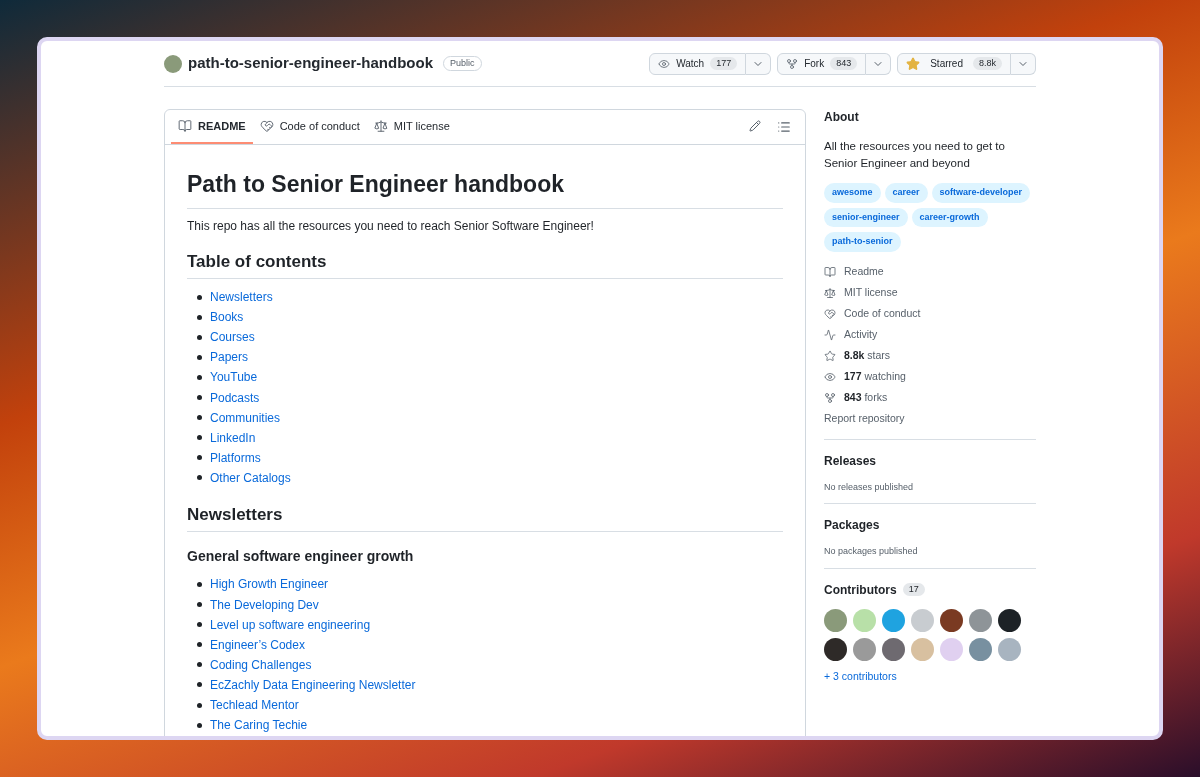 The width and height of the screenshot is (1200, 777). Describe the element at coordinates (871, 551) in the screenshot. I see `empty-note: No packages published` at that location.